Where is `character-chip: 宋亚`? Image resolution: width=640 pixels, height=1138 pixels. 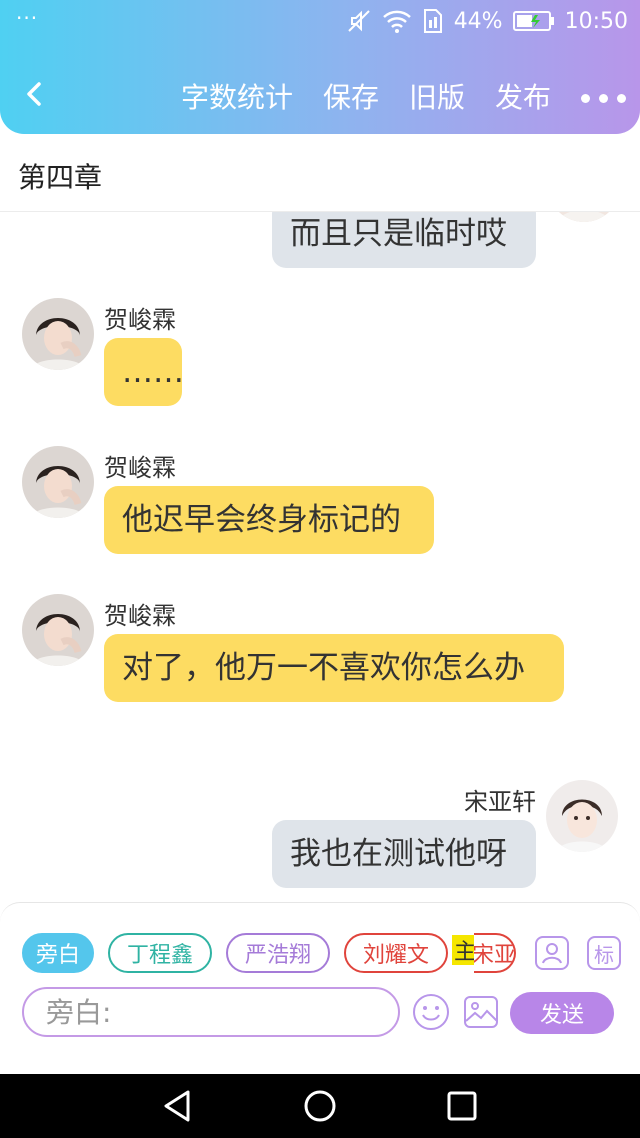
character-chip: 宋亚 is located at coordinates (495, 953).